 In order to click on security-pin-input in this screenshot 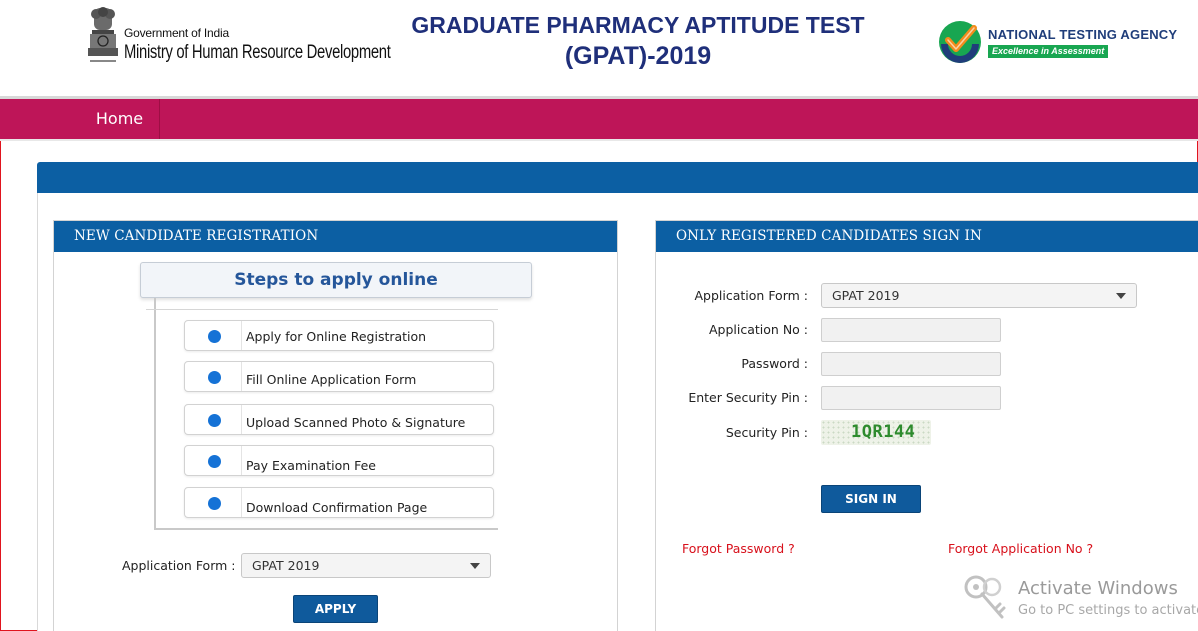, I will do `click(911, 398)`.